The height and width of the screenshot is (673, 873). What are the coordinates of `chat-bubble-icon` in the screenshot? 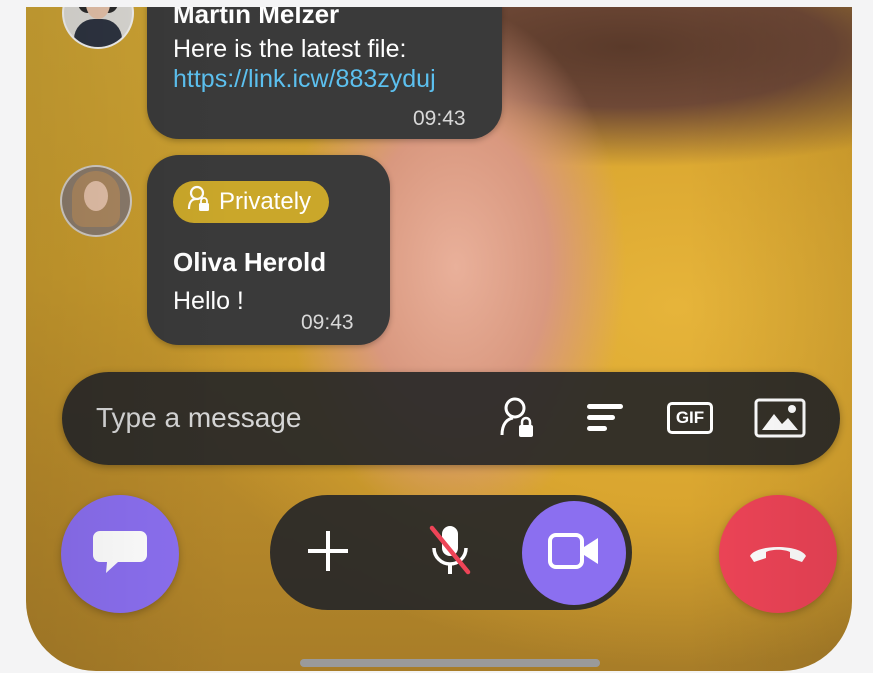 It's located at (120, 554).